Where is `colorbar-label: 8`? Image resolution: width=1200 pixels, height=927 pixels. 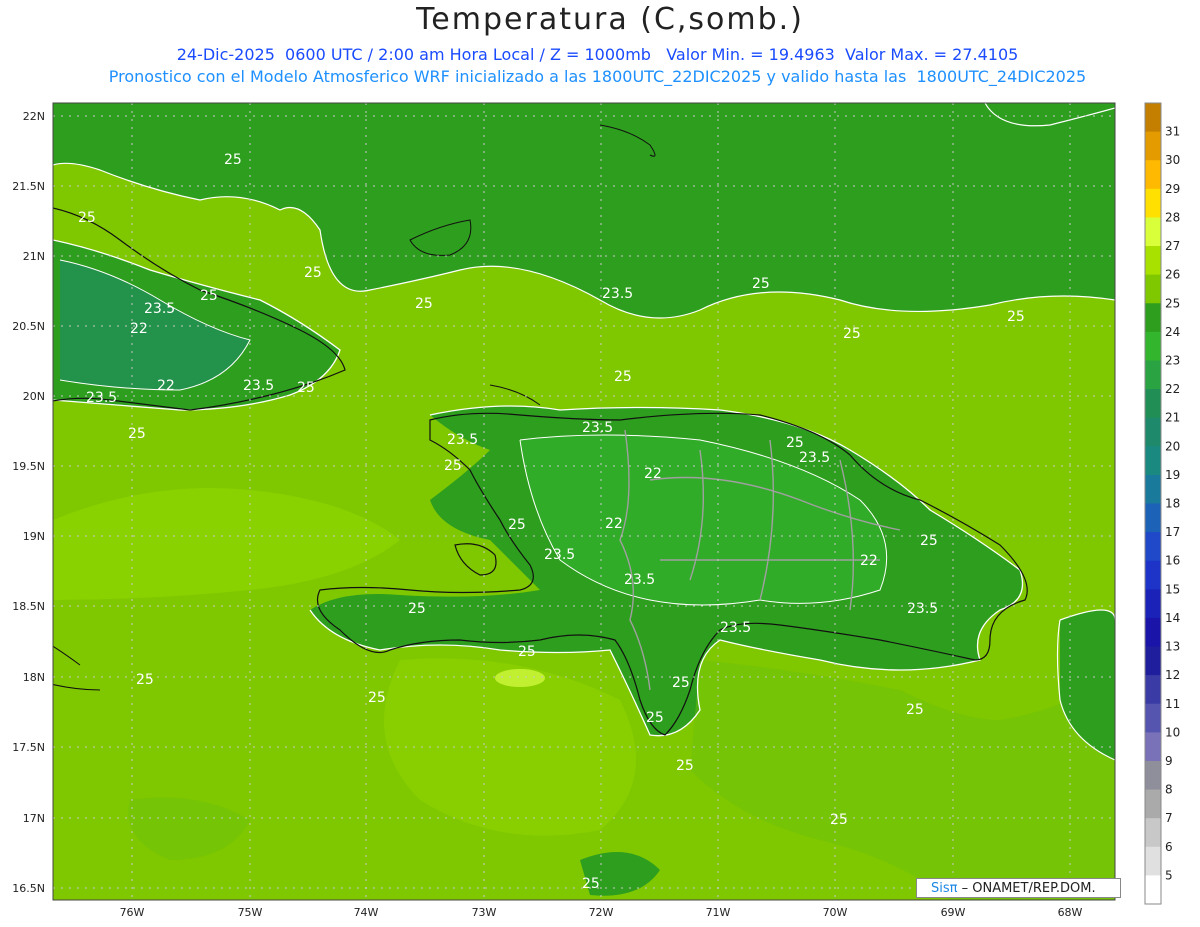 colorbar-label: 8 is located at coordinates (1169, 790).